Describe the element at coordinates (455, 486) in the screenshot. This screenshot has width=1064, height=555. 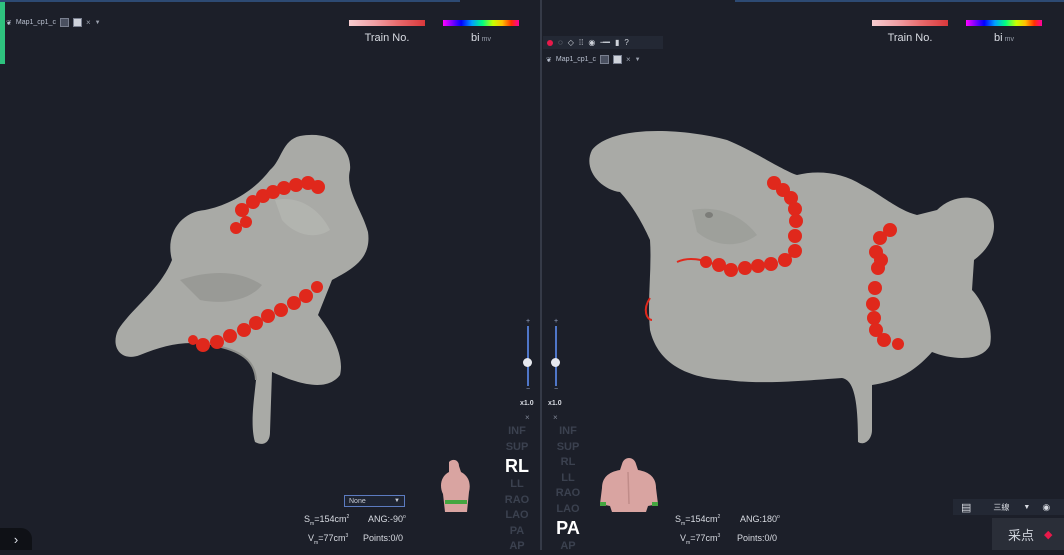
I see `torso-orientation-icon-left` at that location.